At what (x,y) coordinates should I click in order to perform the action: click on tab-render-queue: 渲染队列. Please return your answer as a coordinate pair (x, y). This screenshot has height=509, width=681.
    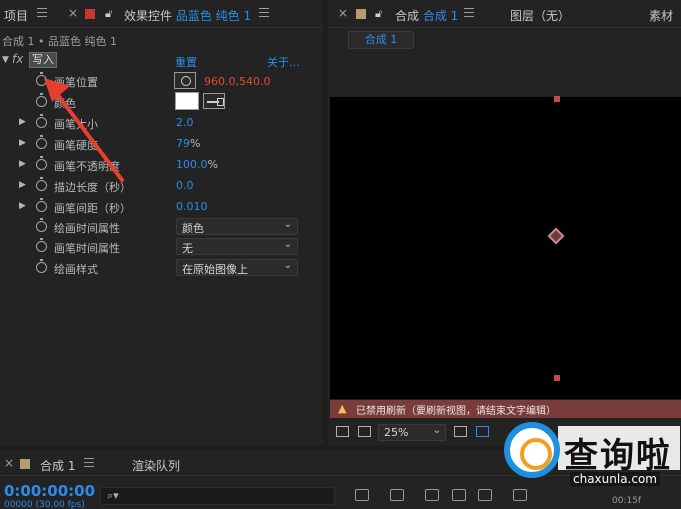
    Looking at the image, I should click on (156, 465).